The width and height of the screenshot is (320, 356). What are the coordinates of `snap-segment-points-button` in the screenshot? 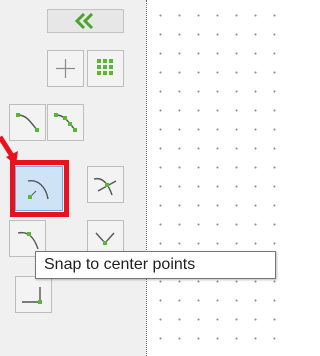 It's located at (65, 122).